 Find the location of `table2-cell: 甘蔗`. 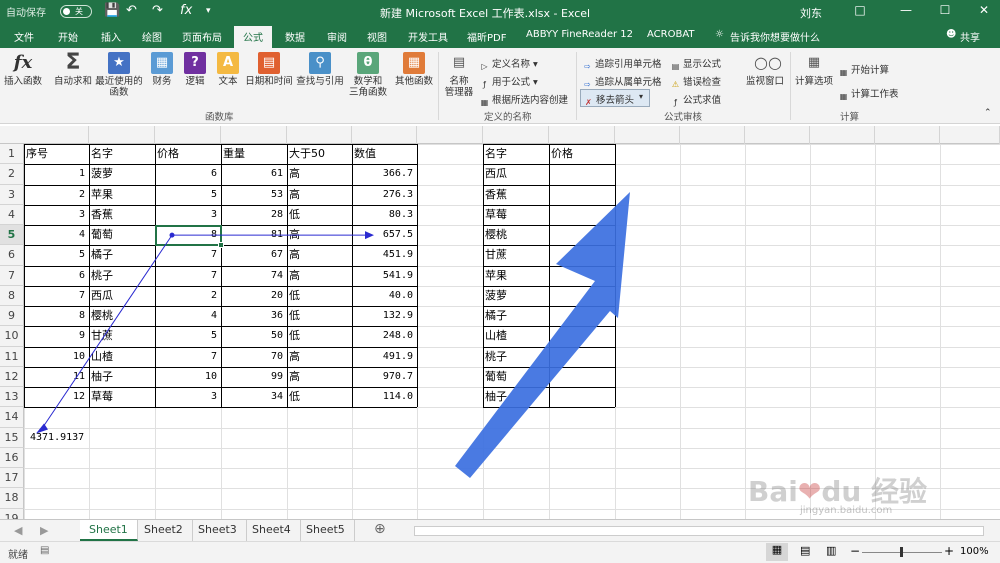

table2-cell: 甘蔗 is located at coordinates (516, 255).